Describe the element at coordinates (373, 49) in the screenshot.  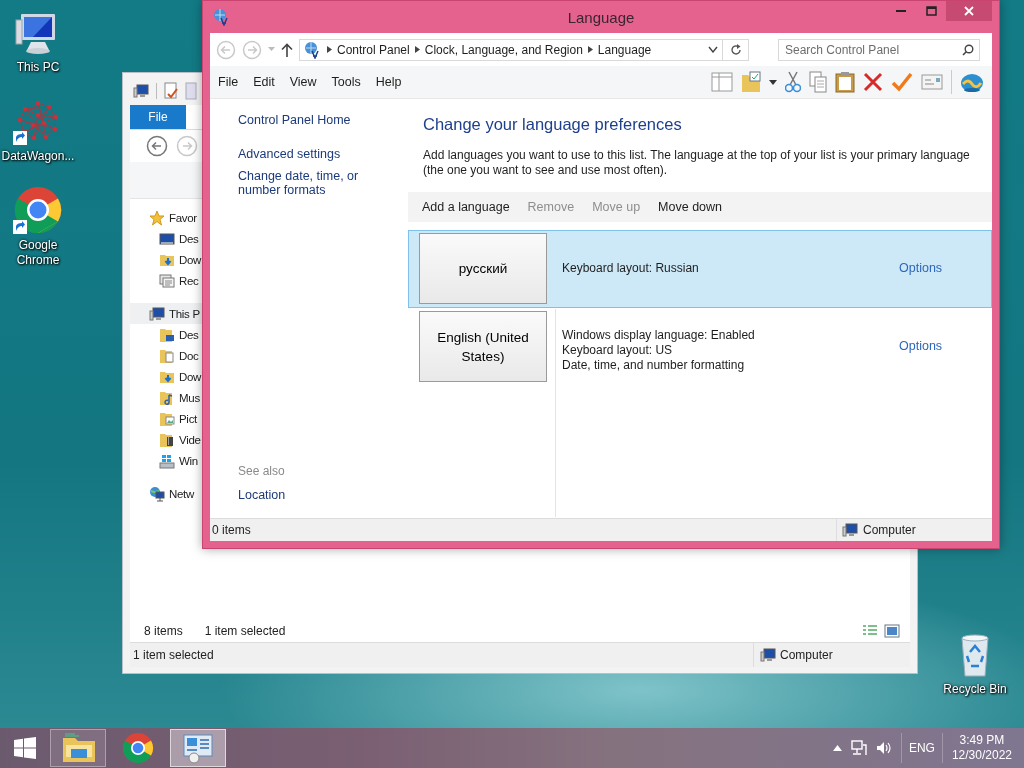
I see `breadcrumb-item: Control Panel` at that location.